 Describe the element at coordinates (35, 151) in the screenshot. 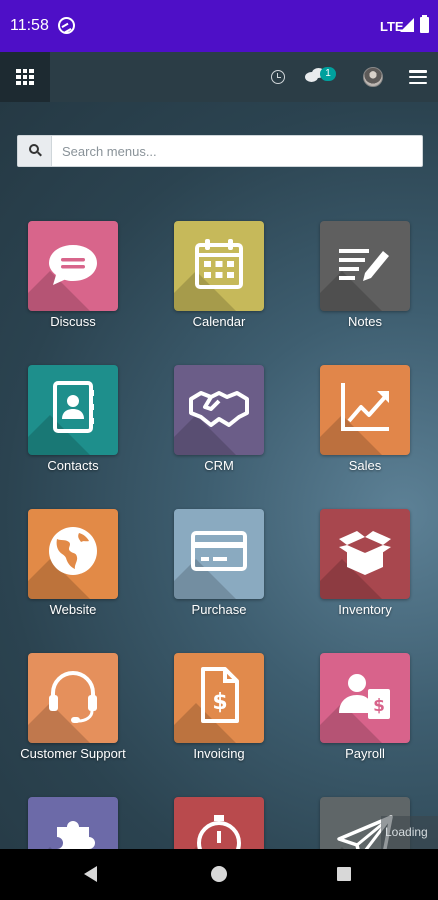

I see `search-icon` at that location.